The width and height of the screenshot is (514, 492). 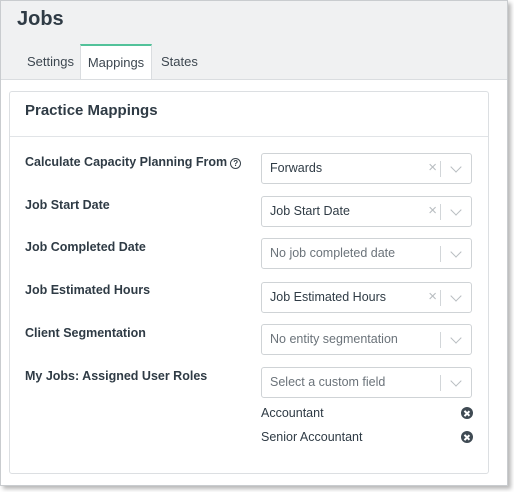 I want to click on tab-states: States, so click(x=179, y=62).